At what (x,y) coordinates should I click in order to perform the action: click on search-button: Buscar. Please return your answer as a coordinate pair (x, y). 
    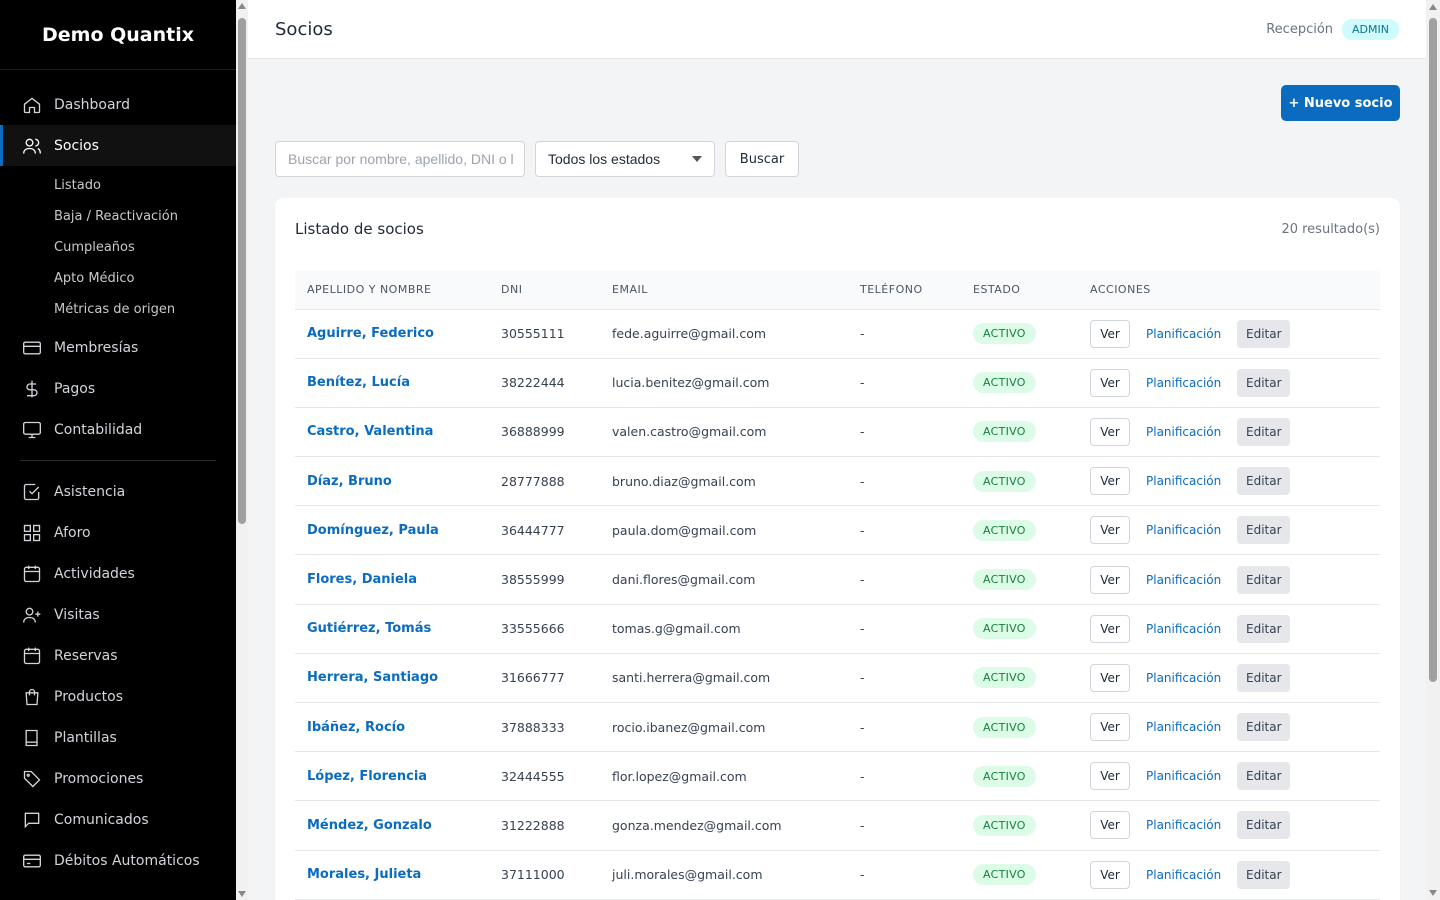
    Looking at the image, I should click on (762, 159).